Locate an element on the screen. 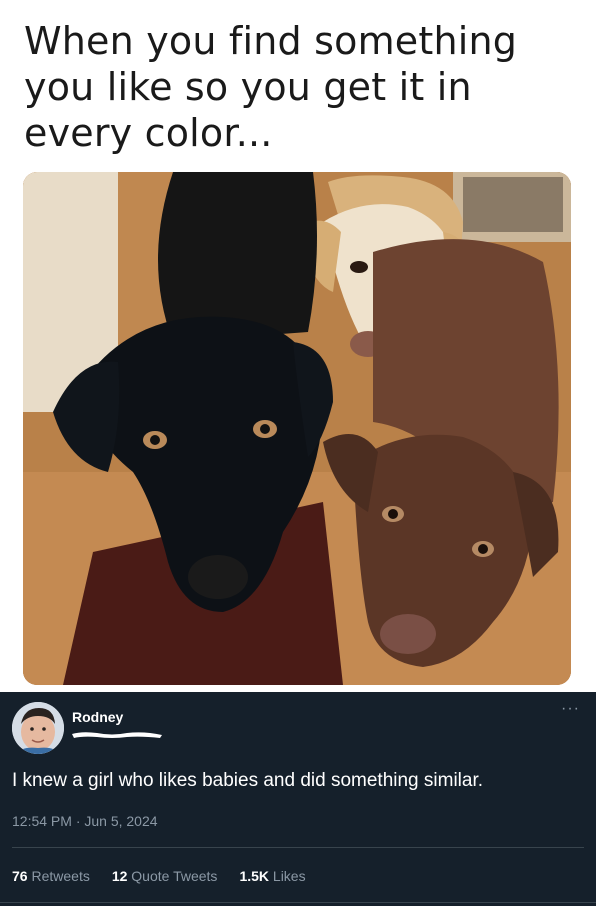 The image size is (596, 906). more-dots-icon: ··· is located at coordinates (570, 709).